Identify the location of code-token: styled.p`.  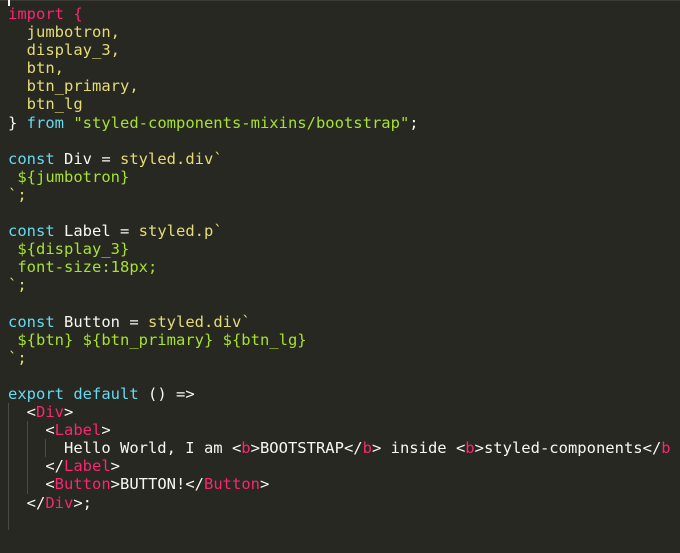
(180, 231).